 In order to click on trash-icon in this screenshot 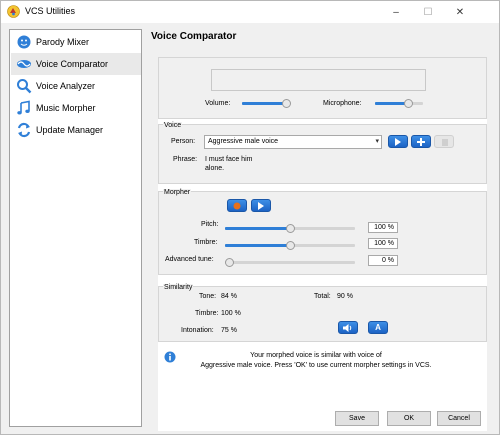, I will do `click(445, 142)`.